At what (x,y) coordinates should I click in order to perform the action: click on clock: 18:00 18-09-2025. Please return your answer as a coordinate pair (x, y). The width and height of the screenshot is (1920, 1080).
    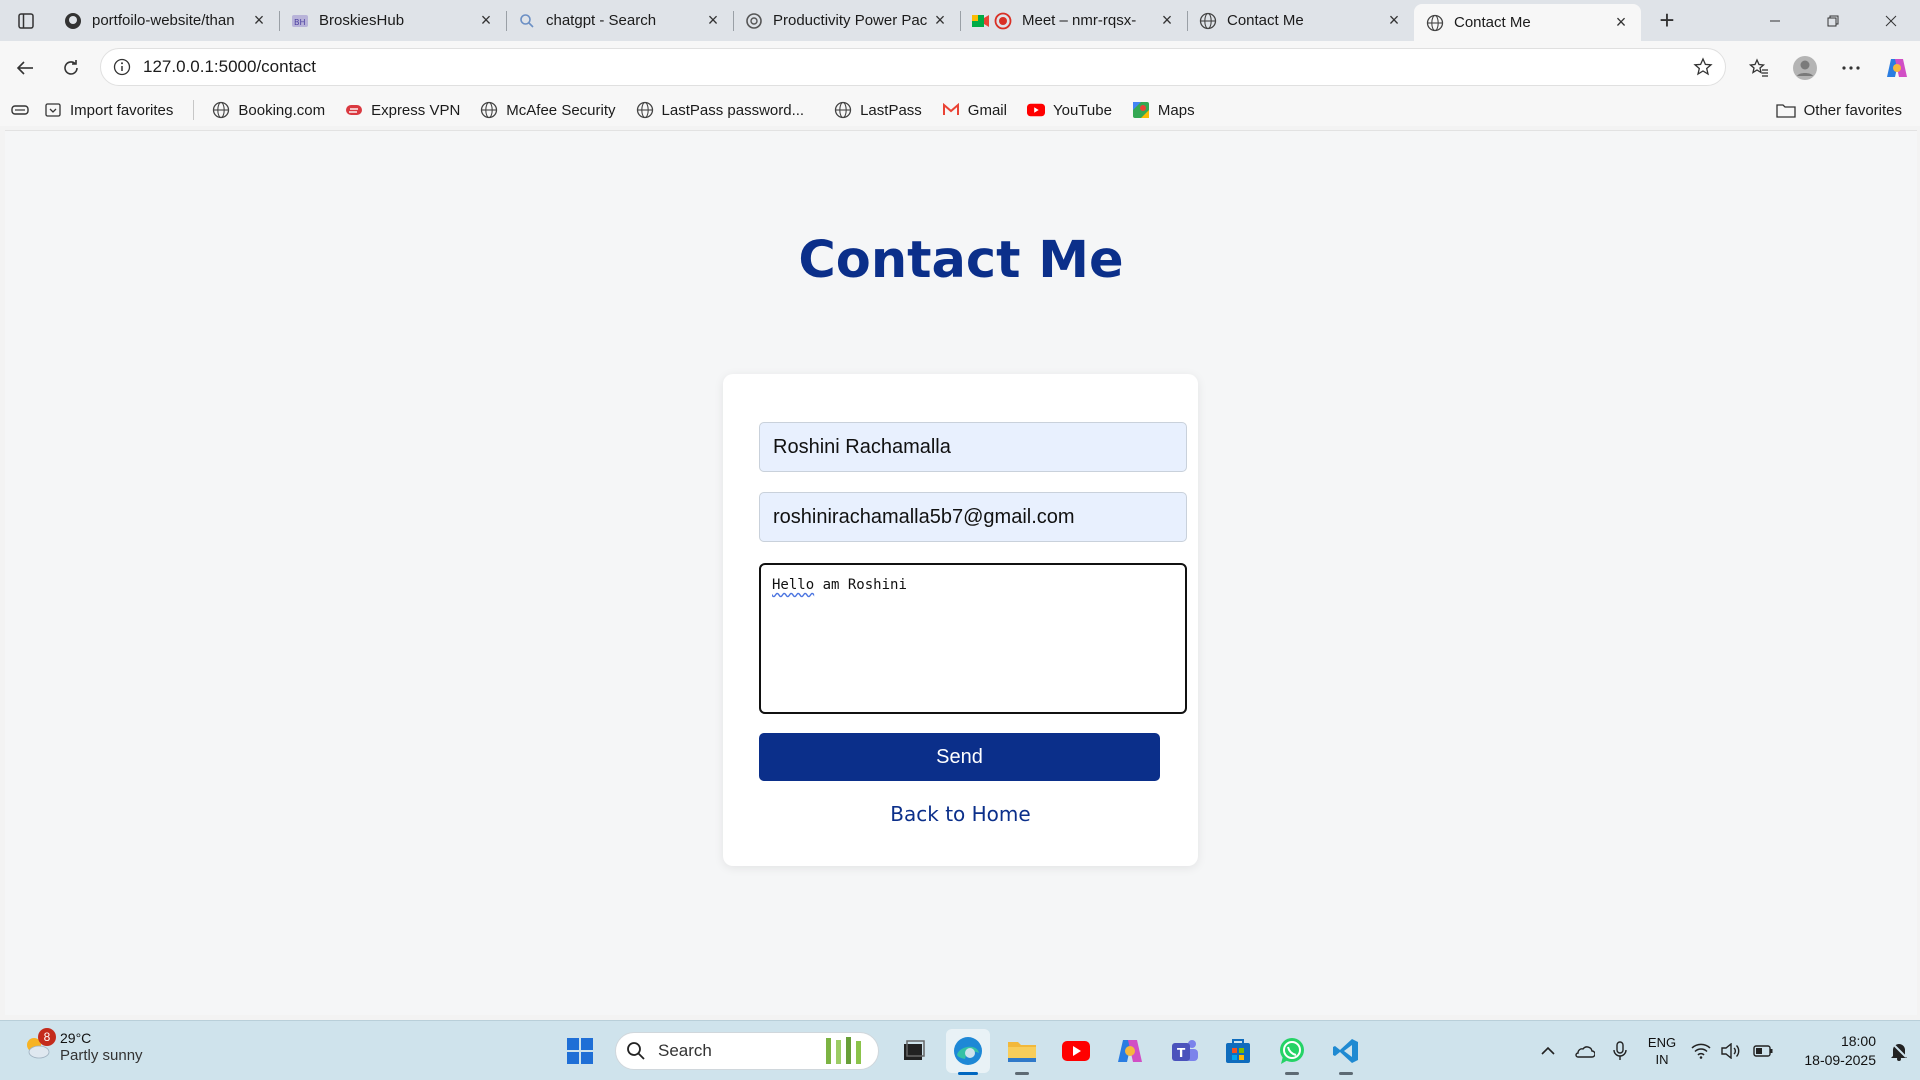
    Looking at the image, I should click on (1828, 1051).